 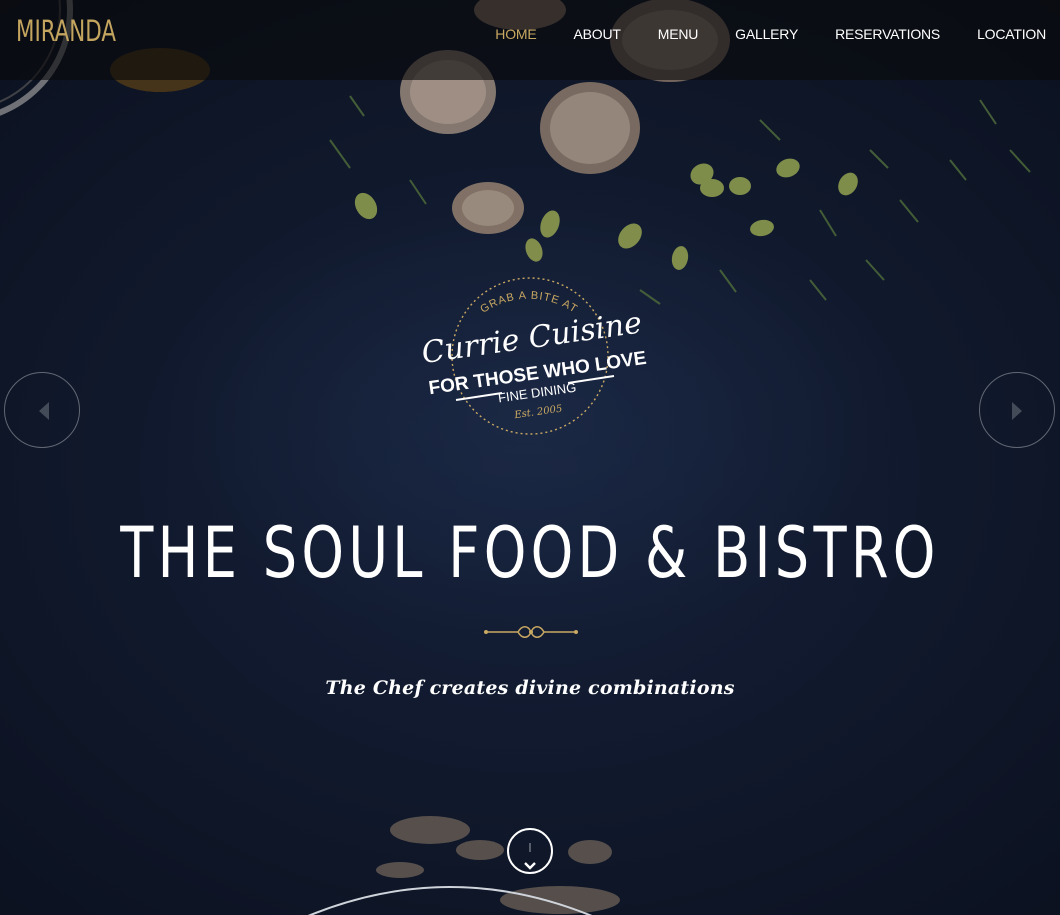 What do you see at coordinates (597, 34) in the screenshot?
I see `nav-item-about: ABOUT` at bounding box center [597, 34].